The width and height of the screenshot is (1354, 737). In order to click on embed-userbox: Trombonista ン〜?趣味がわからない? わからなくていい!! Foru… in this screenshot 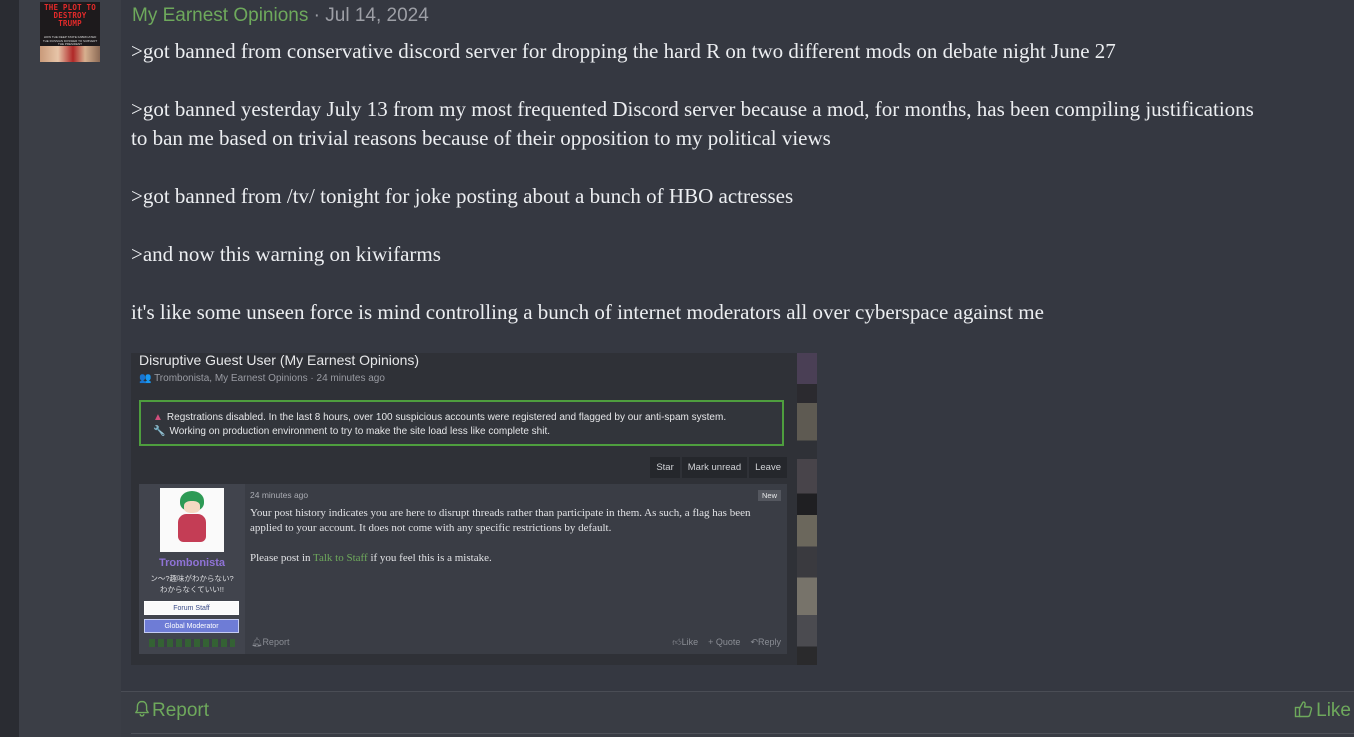, I will do `click(192, 569)`.